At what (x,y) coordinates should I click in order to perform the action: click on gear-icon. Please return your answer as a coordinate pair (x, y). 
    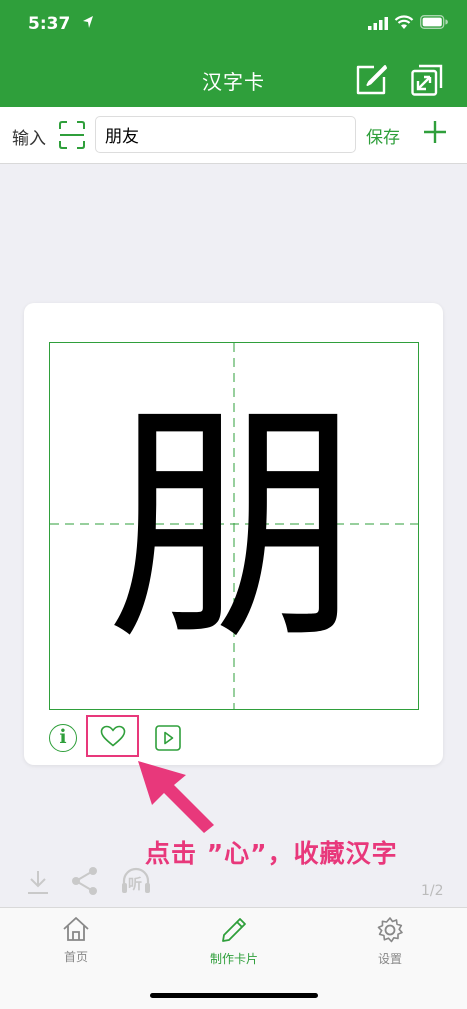
    Looking at the image, I should click on (390, 930).